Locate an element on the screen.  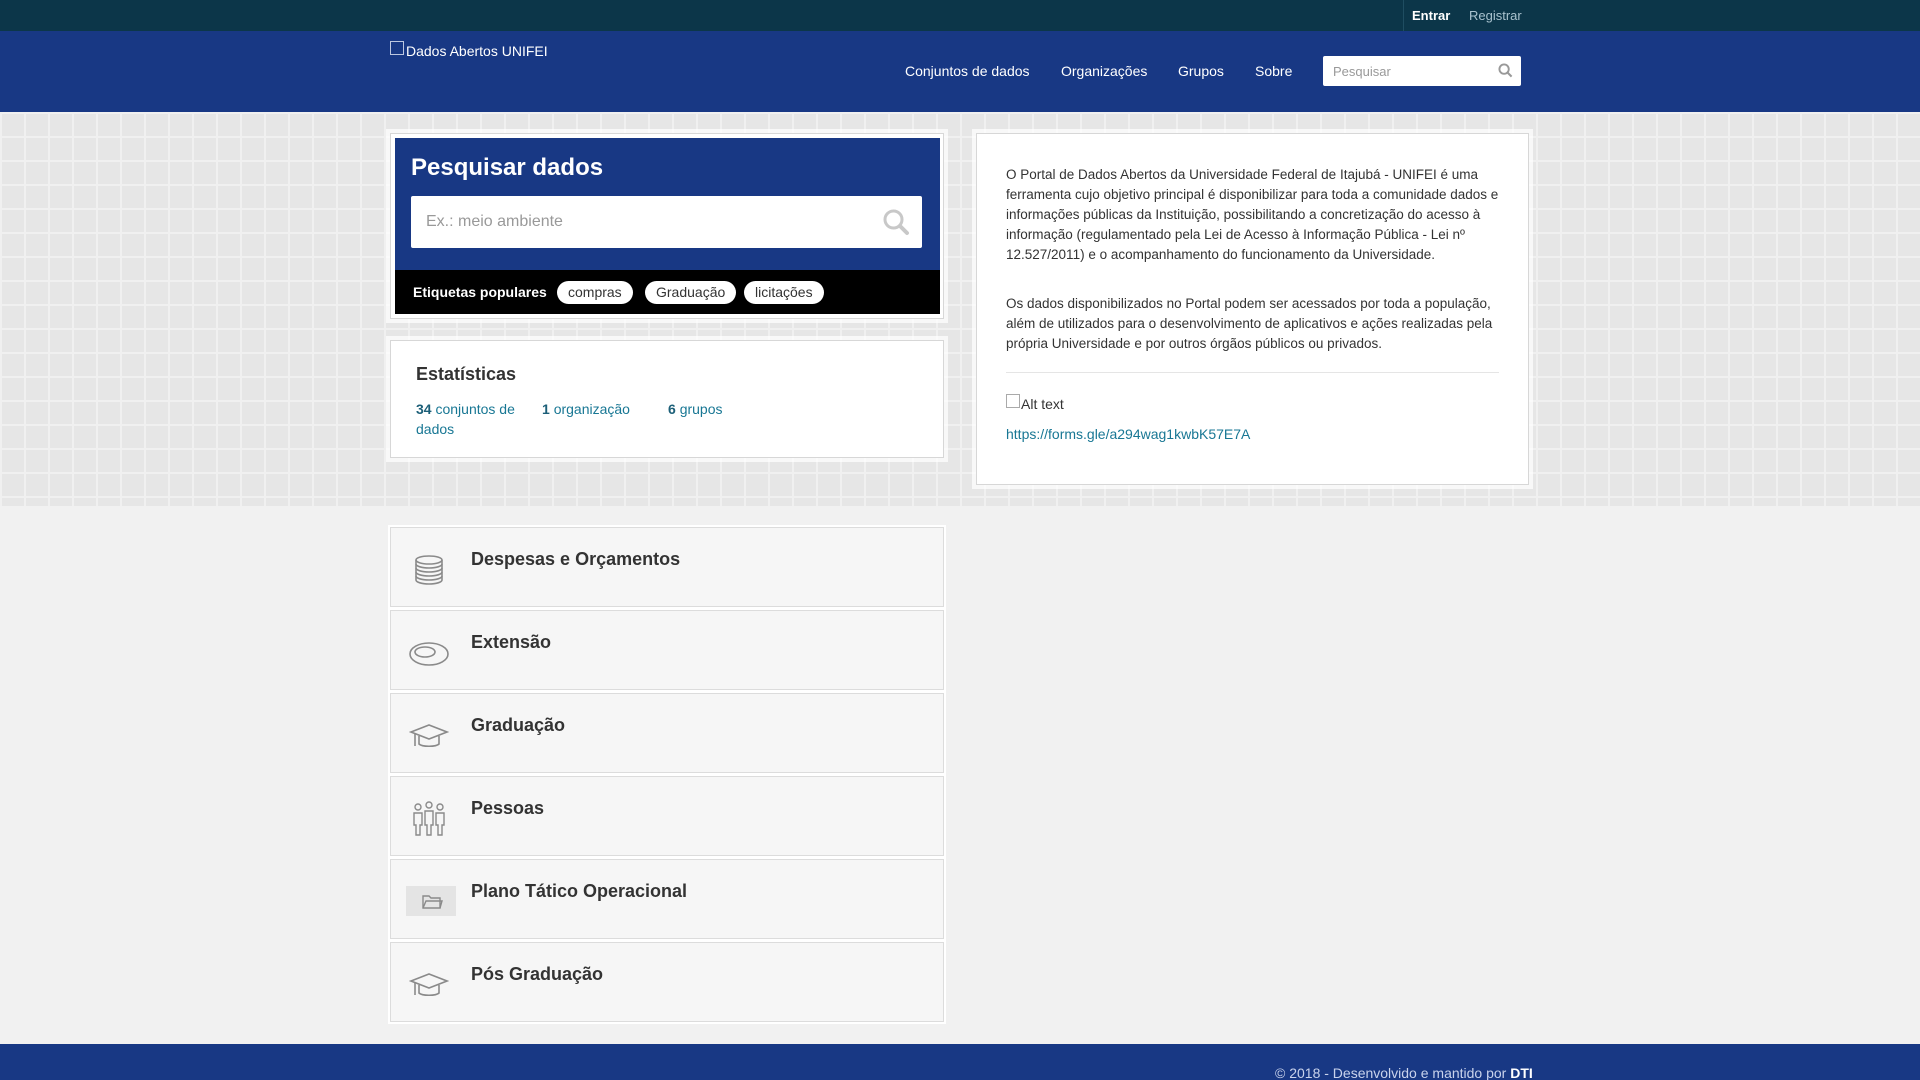
search-header: Pesquisar dados is located at coordinates (667, 204).